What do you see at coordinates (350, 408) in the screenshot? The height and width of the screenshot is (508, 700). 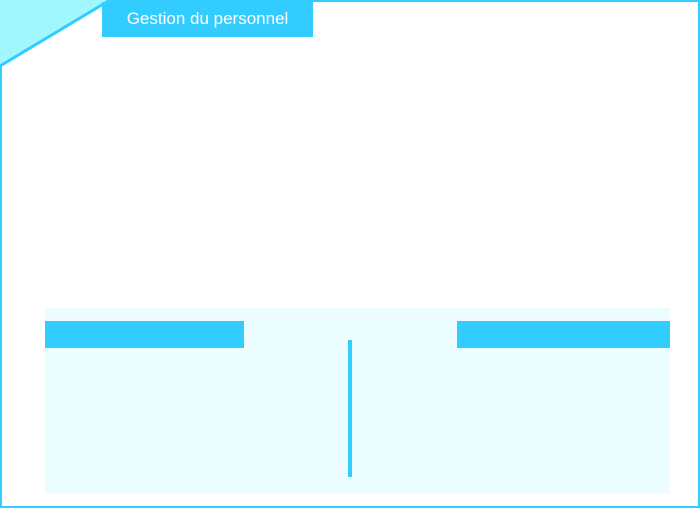 I see `panel-divider` at bounding box center [350, 408].